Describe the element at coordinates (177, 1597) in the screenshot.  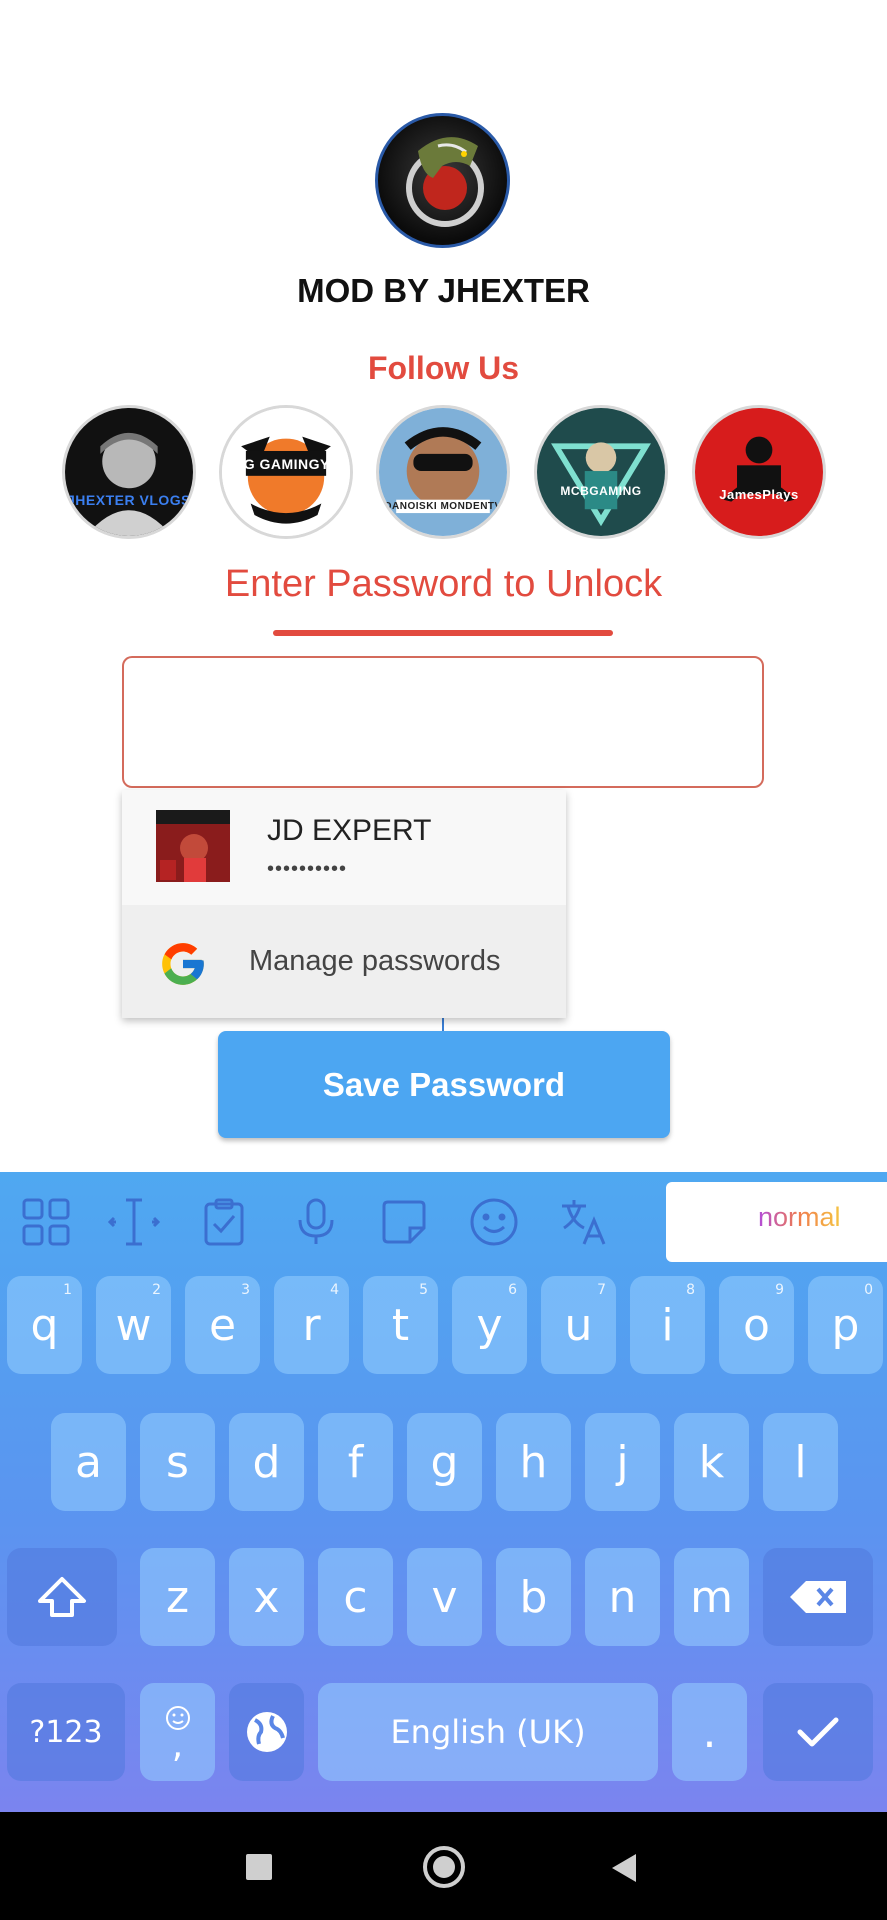
I see `key-z: z` at that location.